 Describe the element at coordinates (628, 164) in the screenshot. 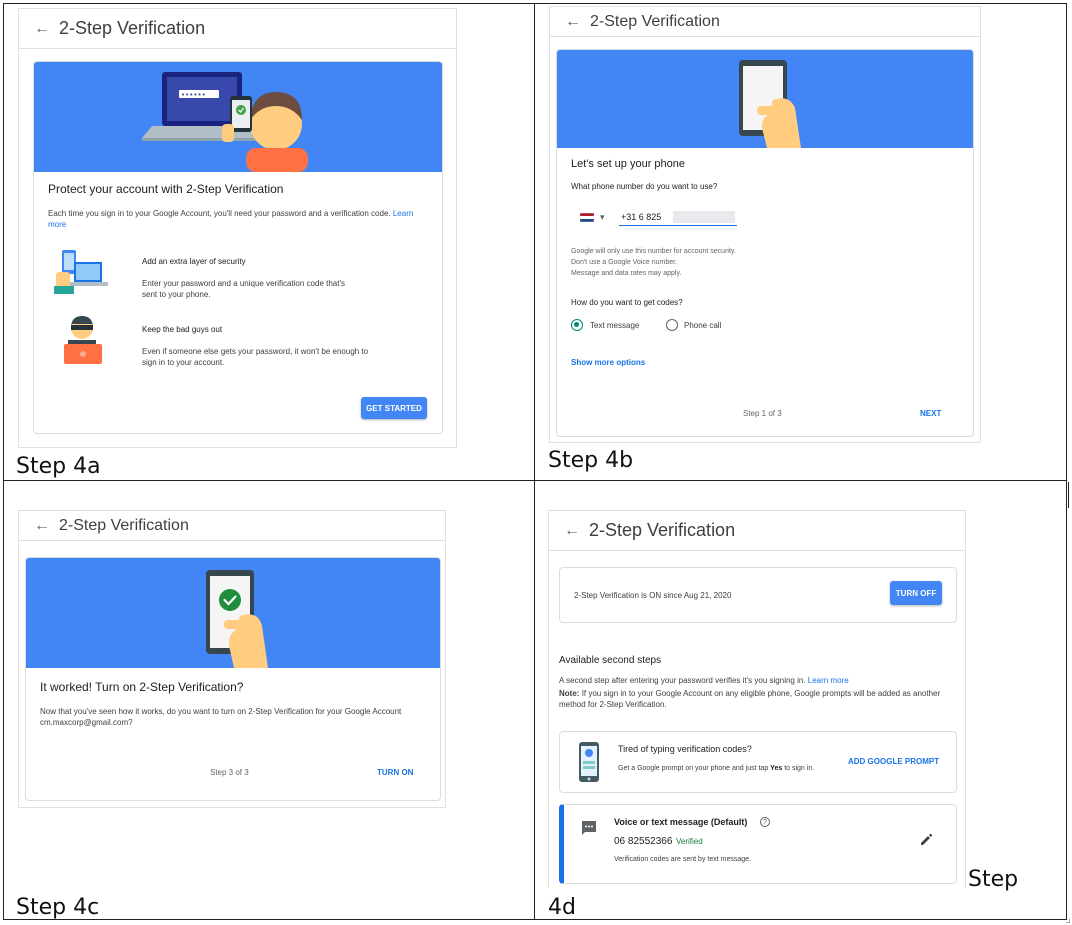

I see `phone-setup-heading: Let's set up your phone` at that location.